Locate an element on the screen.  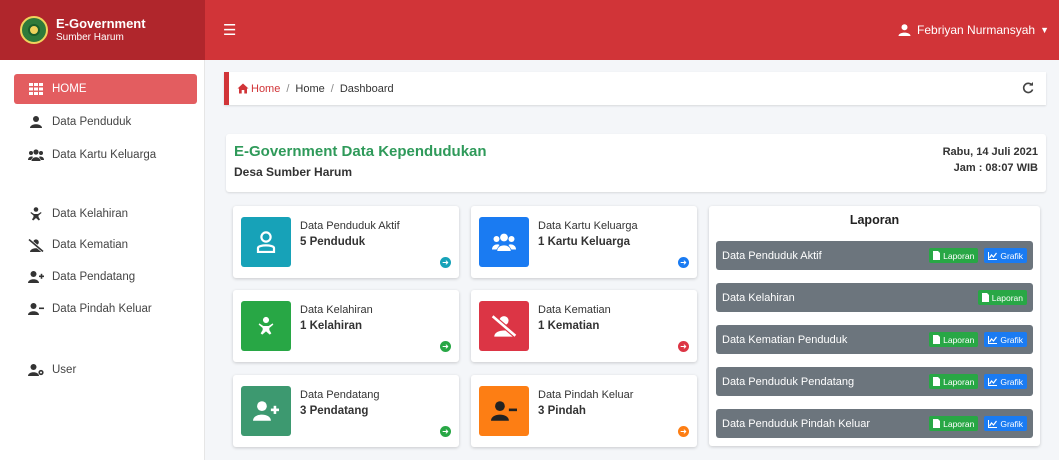
sidebar-item-user: User is located at coordinates (105, 370).